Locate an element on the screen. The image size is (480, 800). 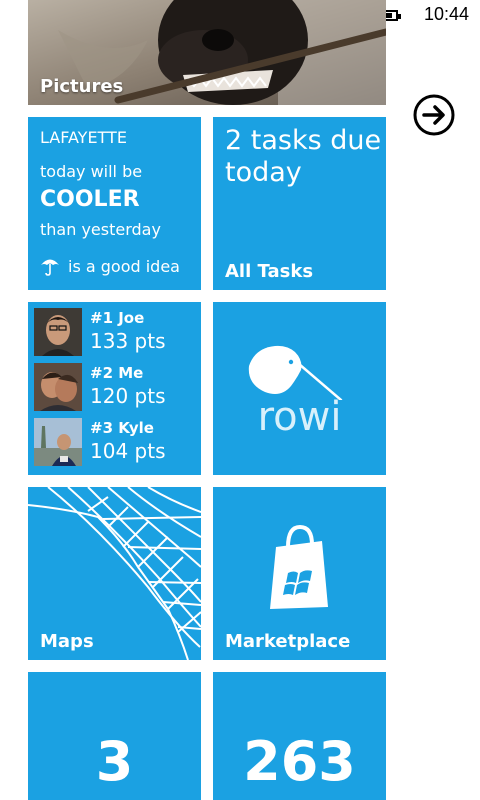
leaderboard-row: #1 Joe 133 pts is located at coordinates (116, 333).